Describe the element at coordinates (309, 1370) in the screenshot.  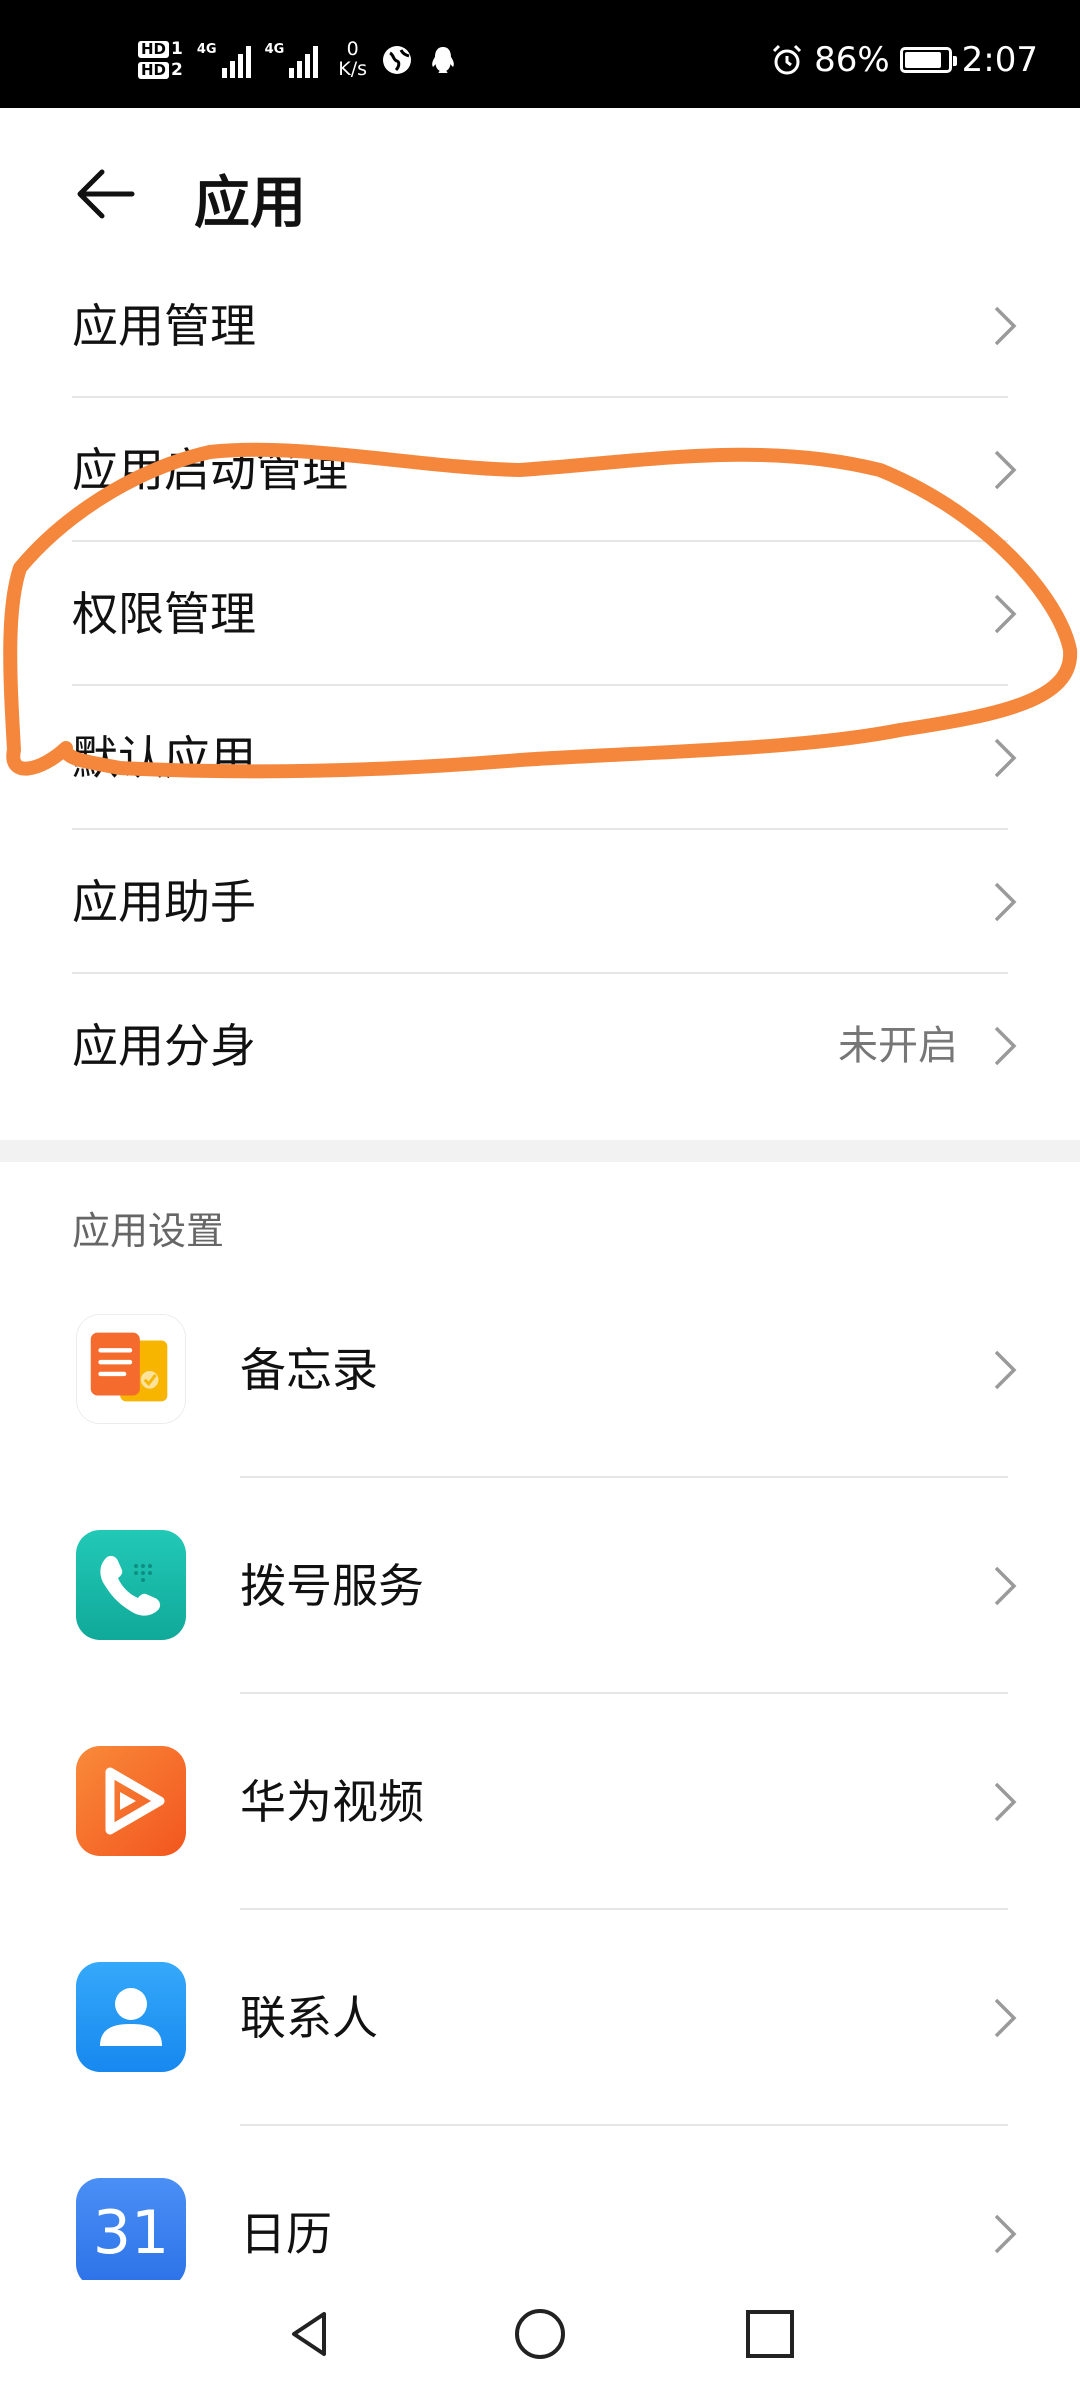
I see `app-item-label: 备忘录` at that location.